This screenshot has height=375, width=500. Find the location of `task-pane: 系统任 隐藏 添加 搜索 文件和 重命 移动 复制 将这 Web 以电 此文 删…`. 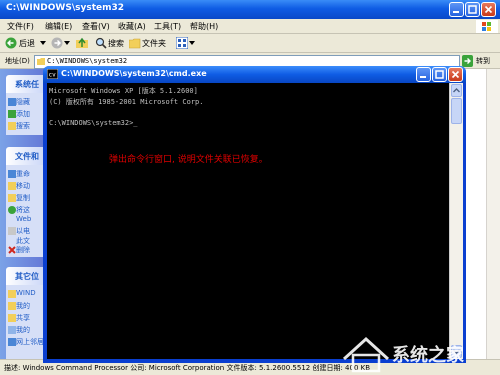

task-pane: 系统任 隐藏 添加 搜索 文件和 重命 移动 复制 将这 Web 以电 此文 删… is located at coordinates (24, 214).